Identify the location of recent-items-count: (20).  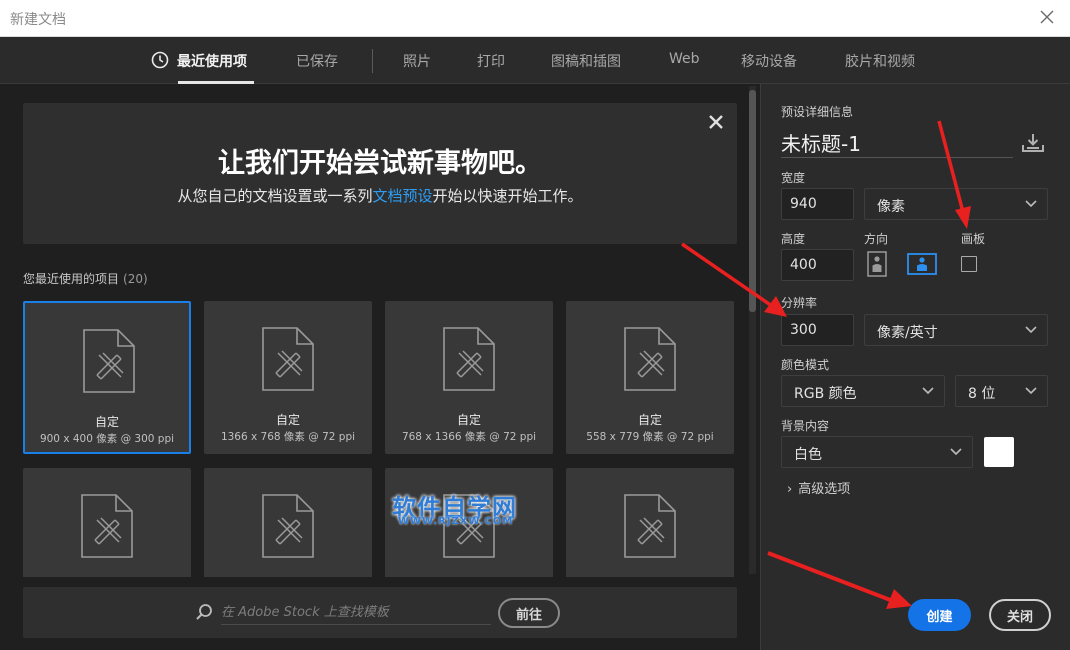
(135, 279).